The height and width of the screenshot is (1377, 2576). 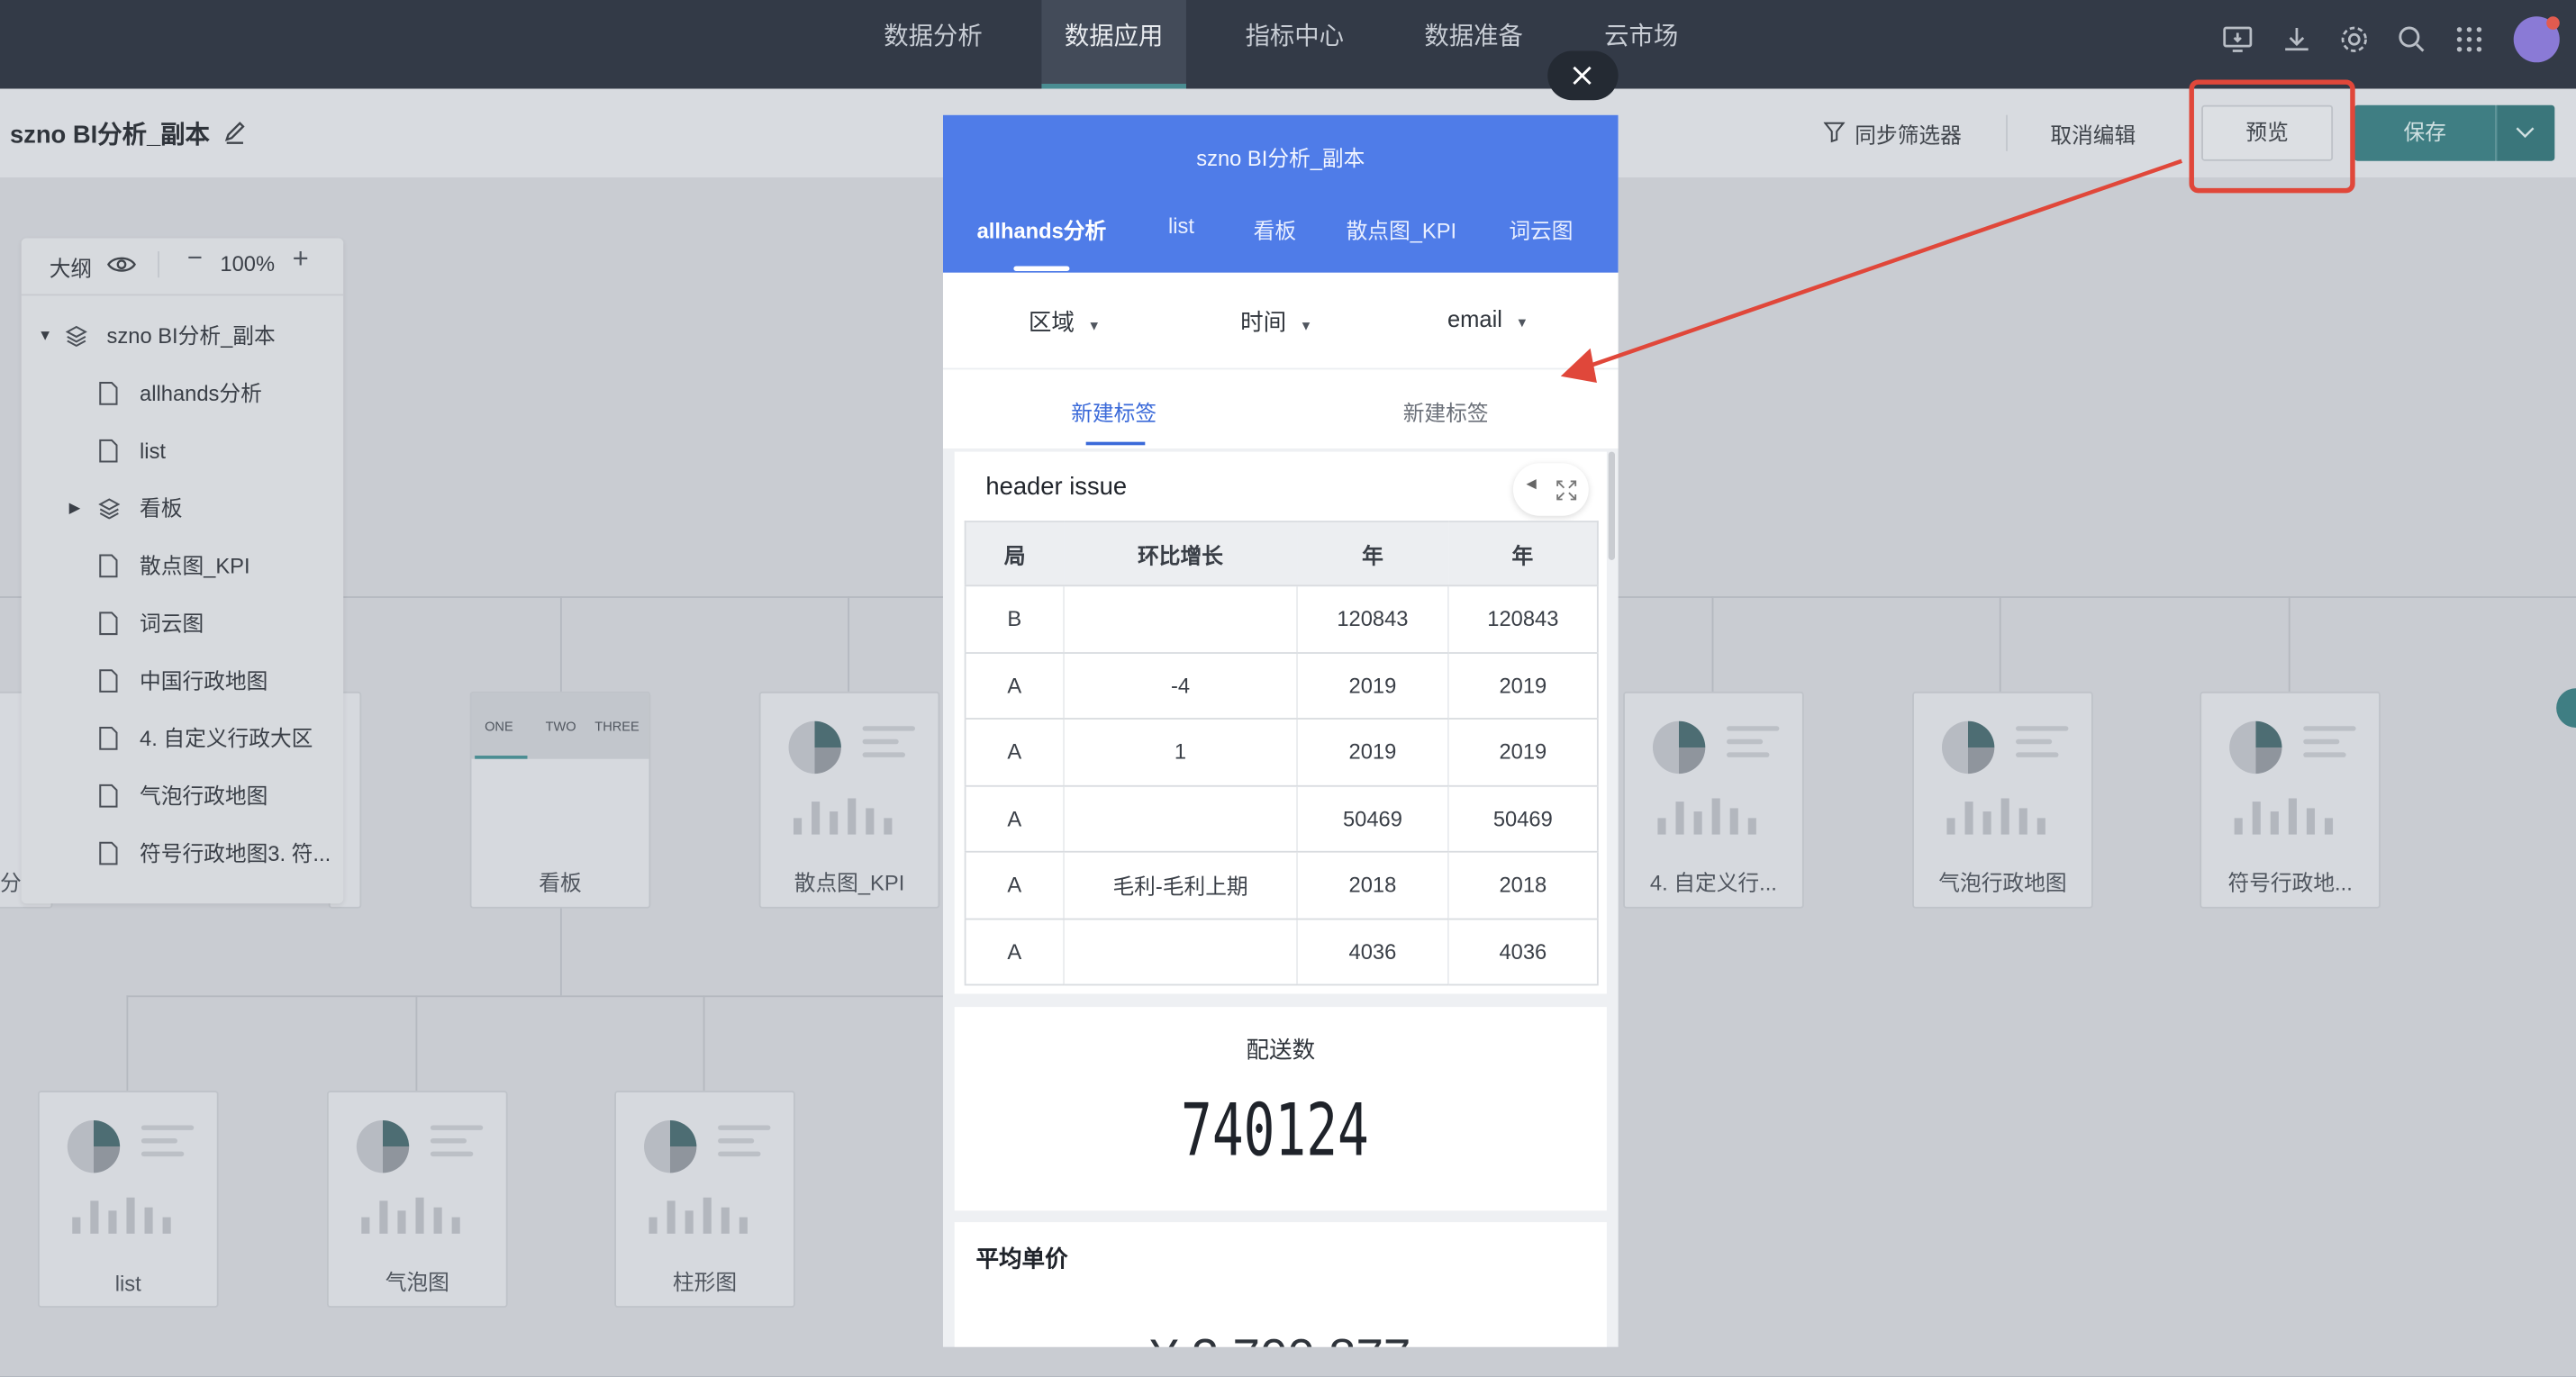 What do you see at coordinates (2566, 708) in the screenshot?
I see `add-node-button` at bounding box center [2566, 708].